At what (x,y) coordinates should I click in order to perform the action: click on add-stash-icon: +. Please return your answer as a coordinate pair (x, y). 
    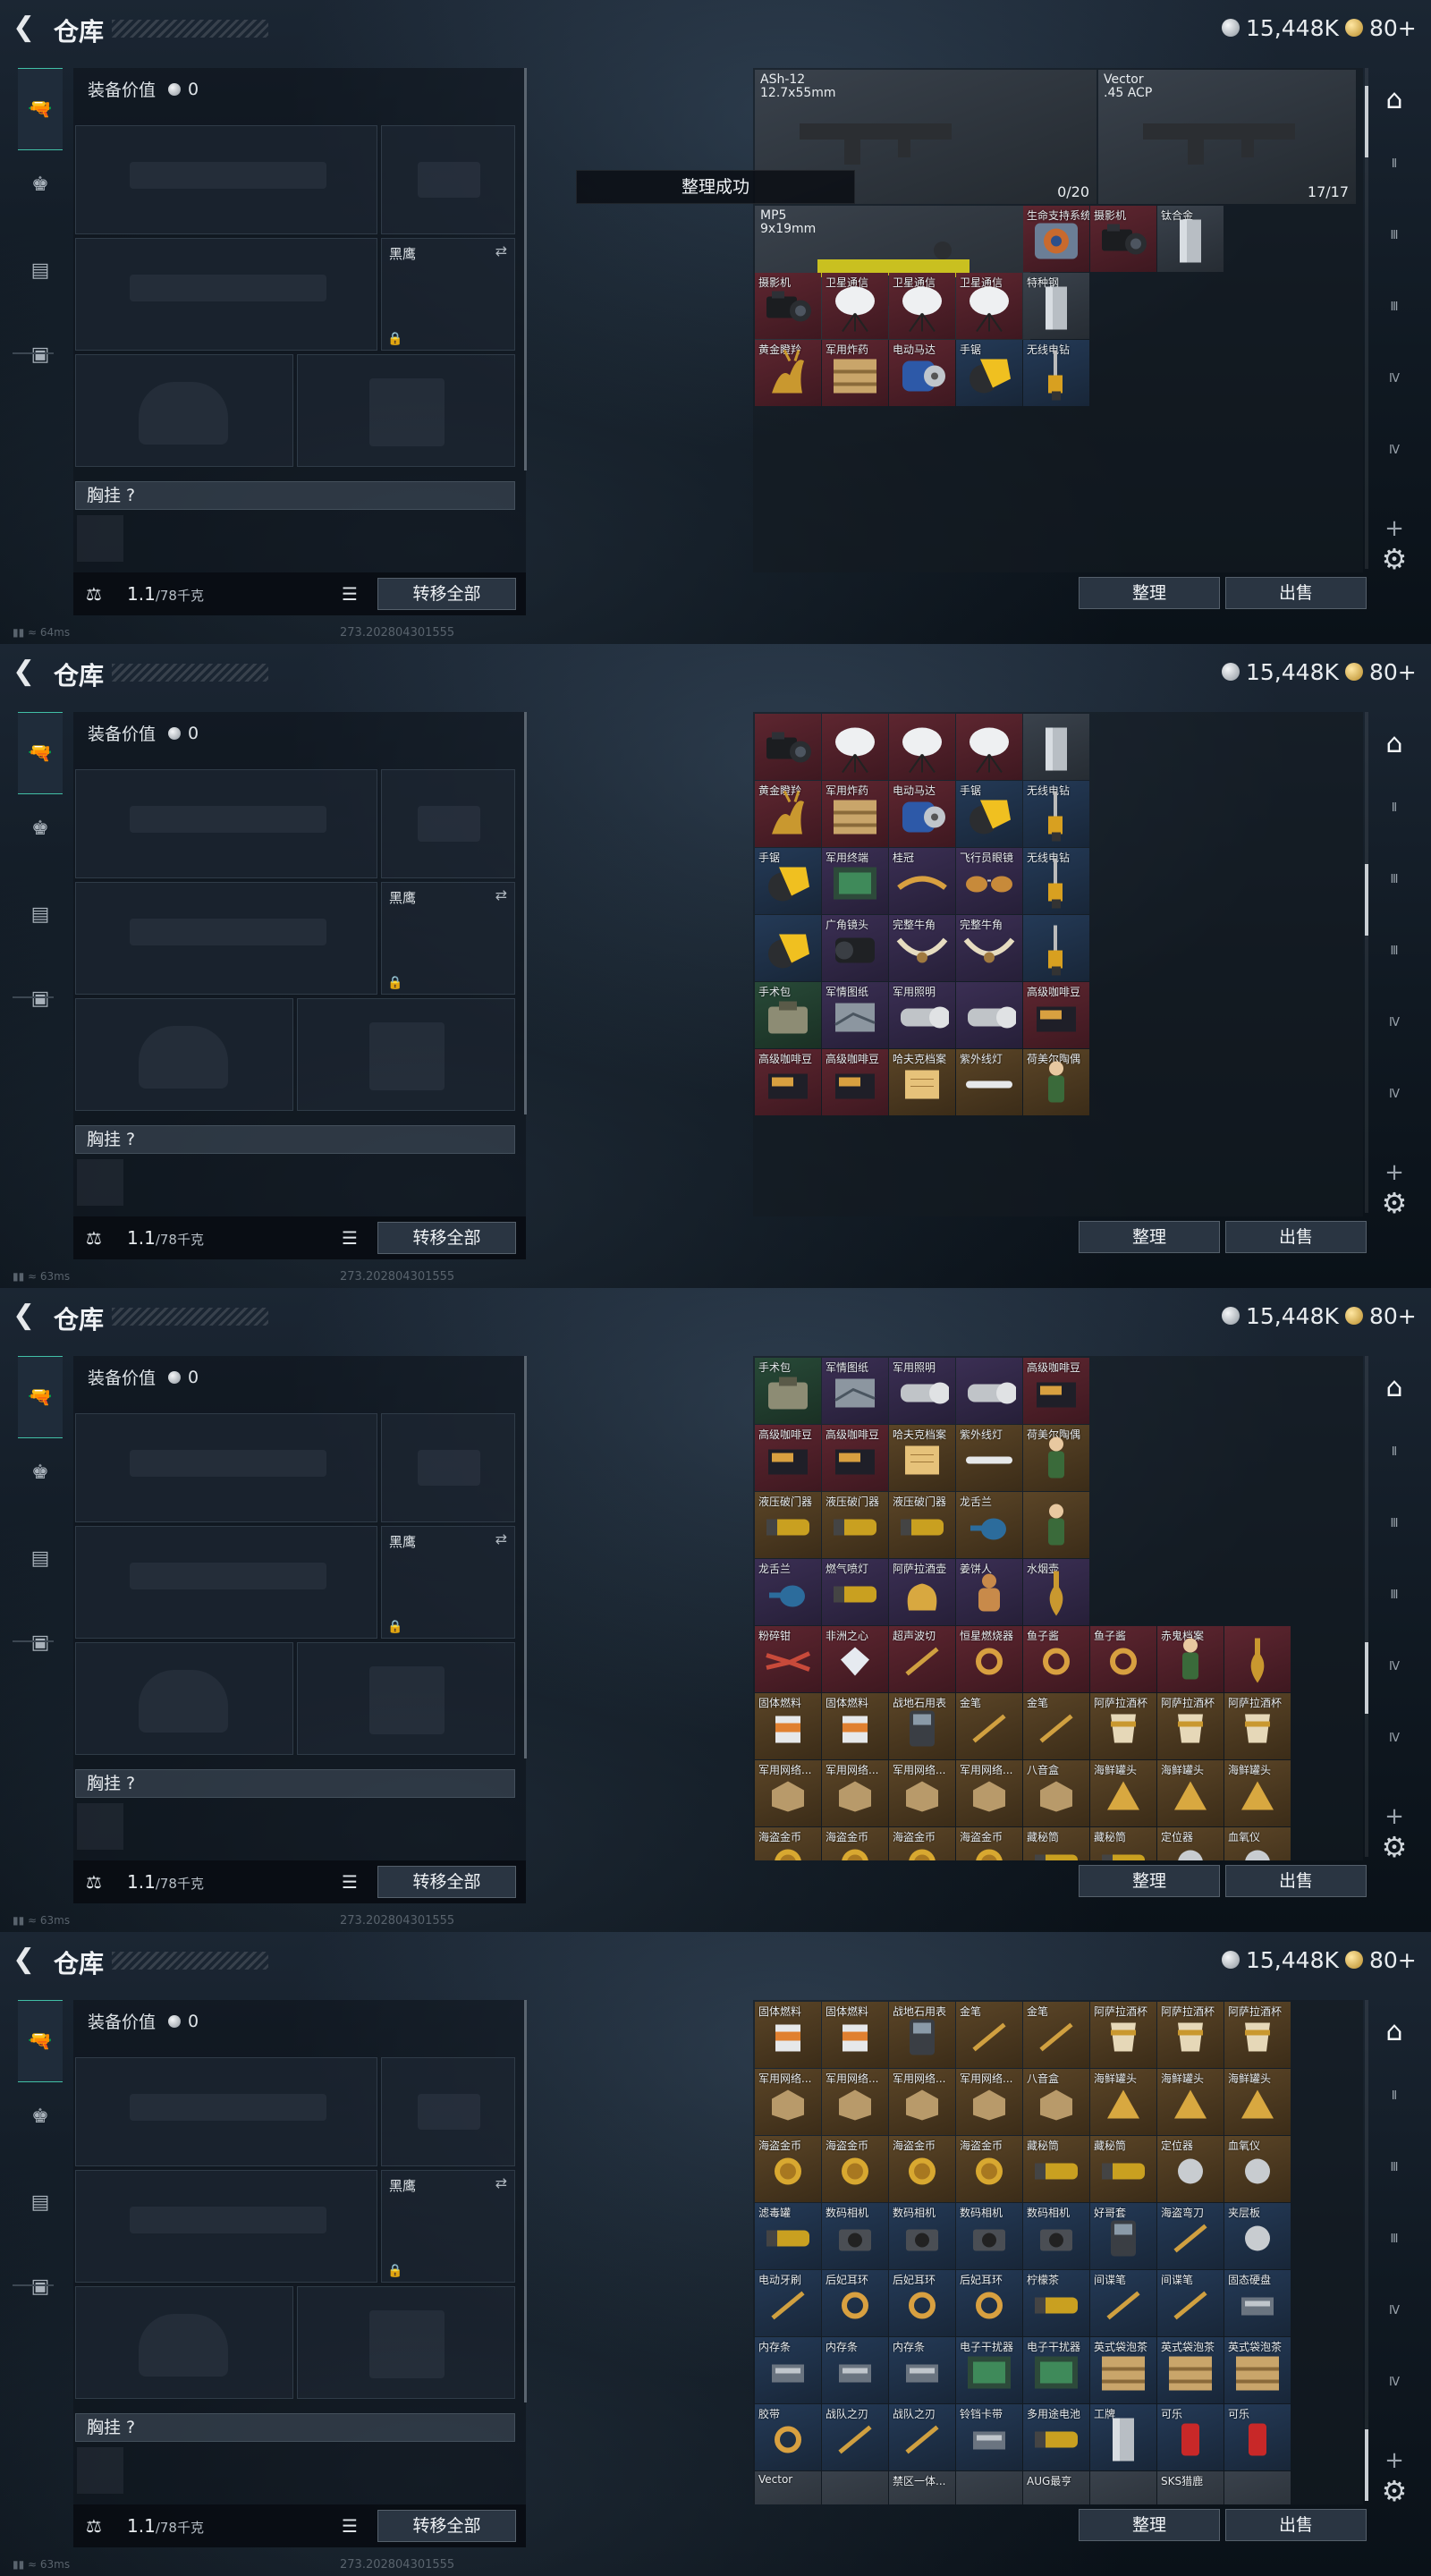
    Looking at the image, I should click on (1395, 1172).